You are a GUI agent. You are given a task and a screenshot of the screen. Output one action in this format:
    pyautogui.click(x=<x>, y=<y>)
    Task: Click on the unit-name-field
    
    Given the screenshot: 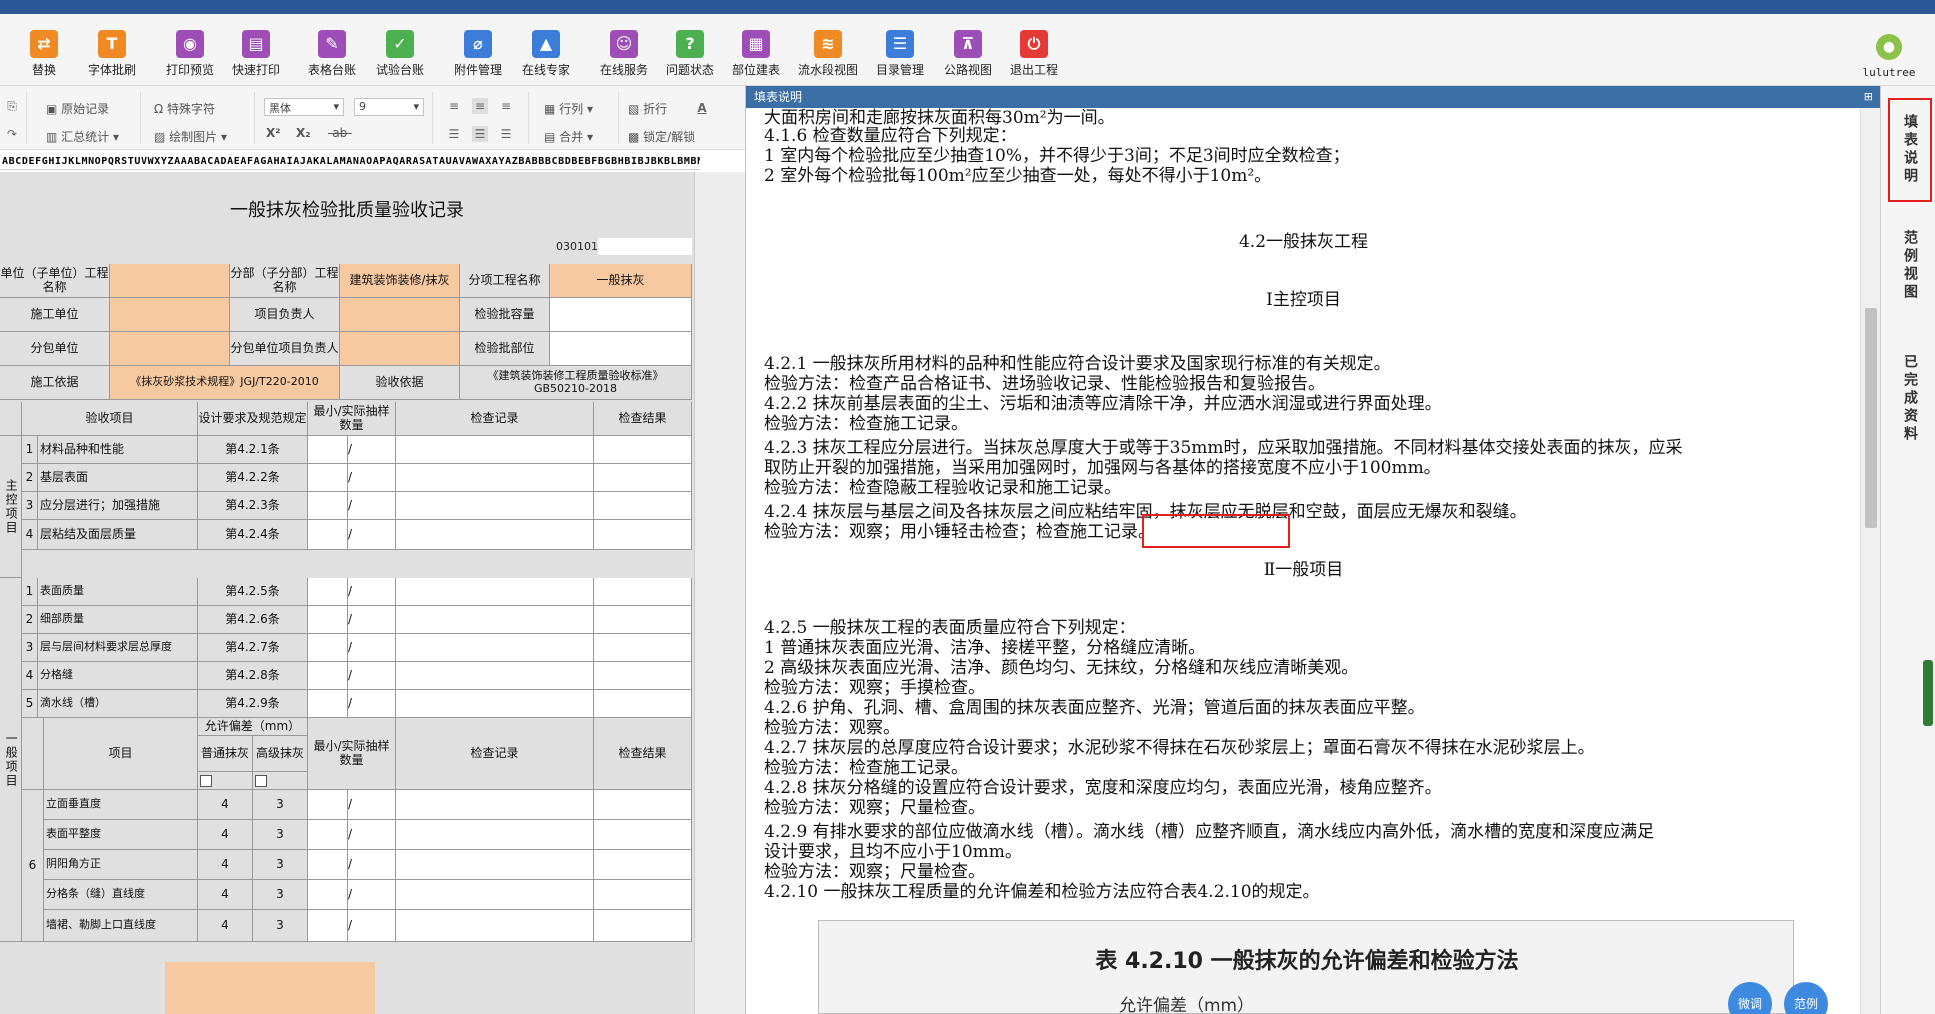 What is the action you would take?
    pyautogui.click(x=170, y=281)
    